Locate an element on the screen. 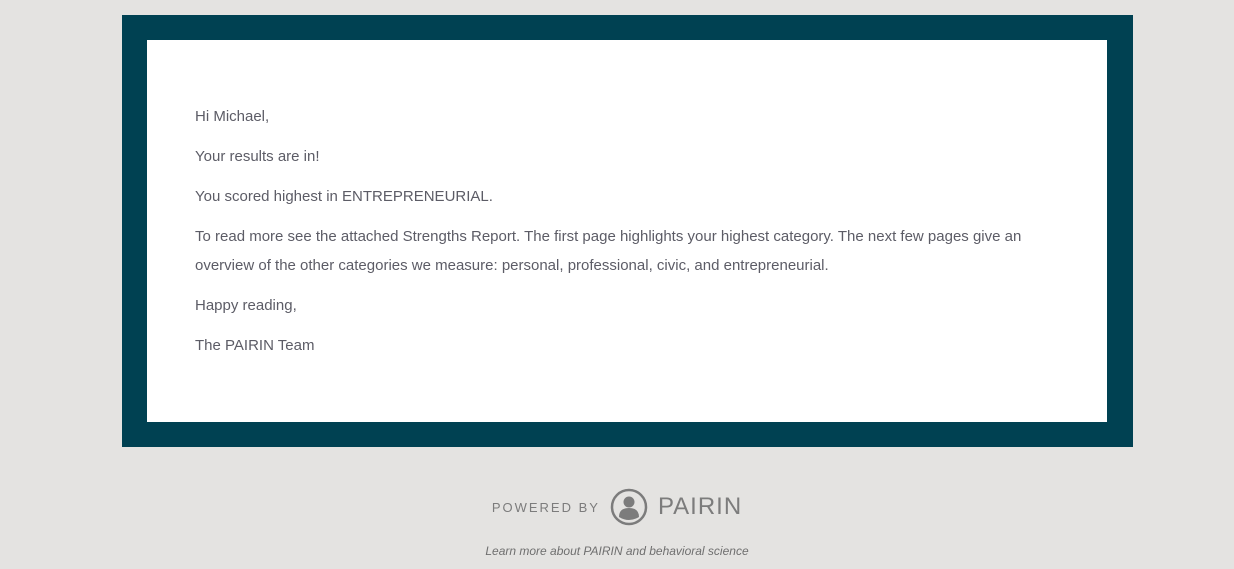 The height and width of the screenshot is (569, 1234). powered-by-label: POWERED BY is located at coordinates (545, 507).